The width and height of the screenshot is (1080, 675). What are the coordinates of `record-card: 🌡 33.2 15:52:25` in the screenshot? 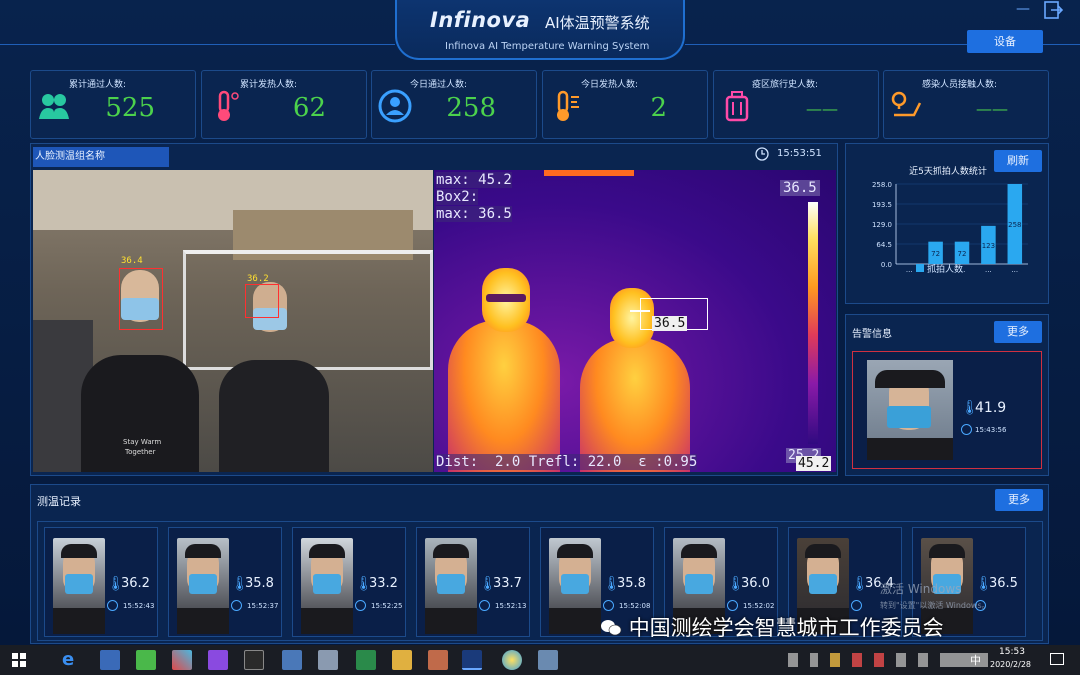 It's located at (349, 582).